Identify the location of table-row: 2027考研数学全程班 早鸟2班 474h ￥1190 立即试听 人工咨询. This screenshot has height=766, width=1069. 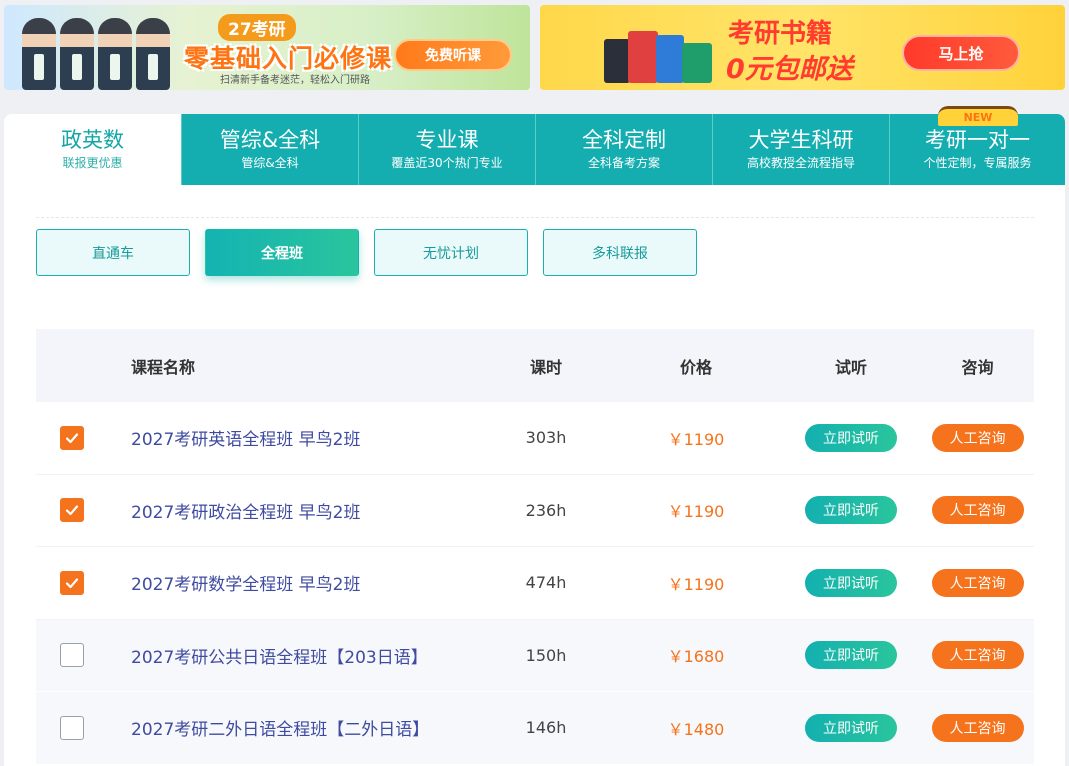
(535, 583).